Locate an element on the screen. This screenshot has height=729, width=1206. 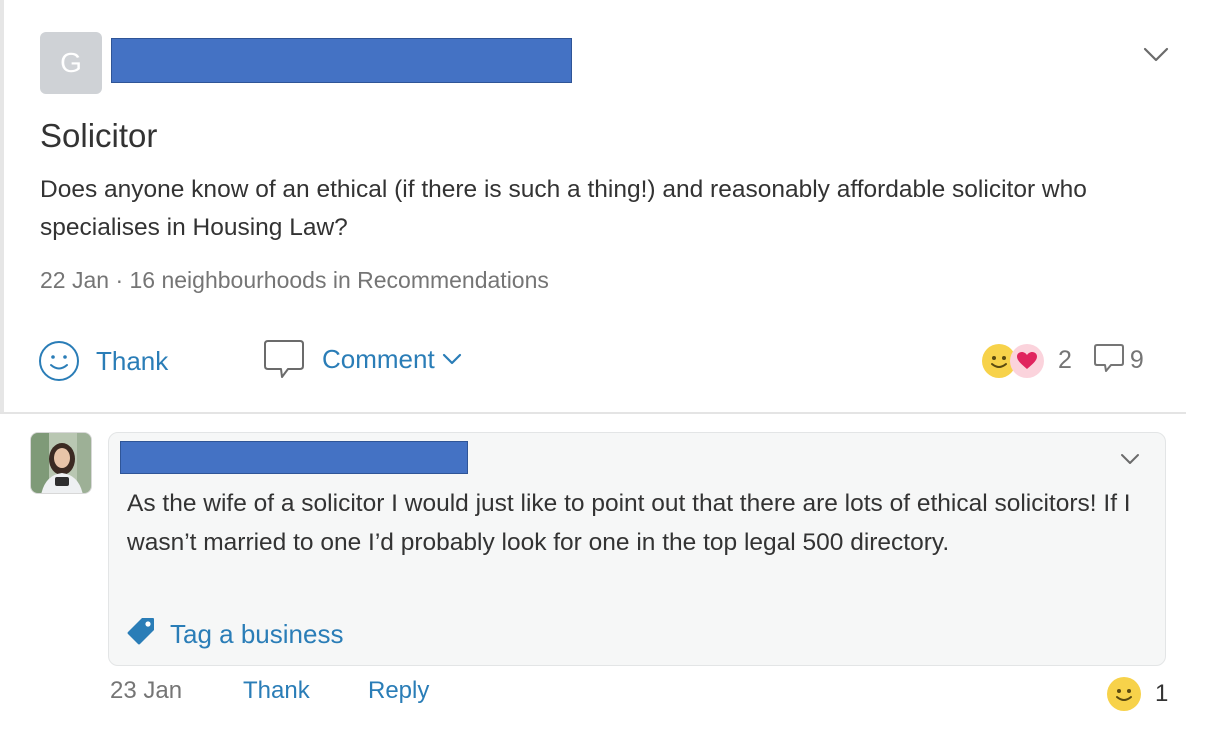
heart-icon is located at coordinates (1027, 360).